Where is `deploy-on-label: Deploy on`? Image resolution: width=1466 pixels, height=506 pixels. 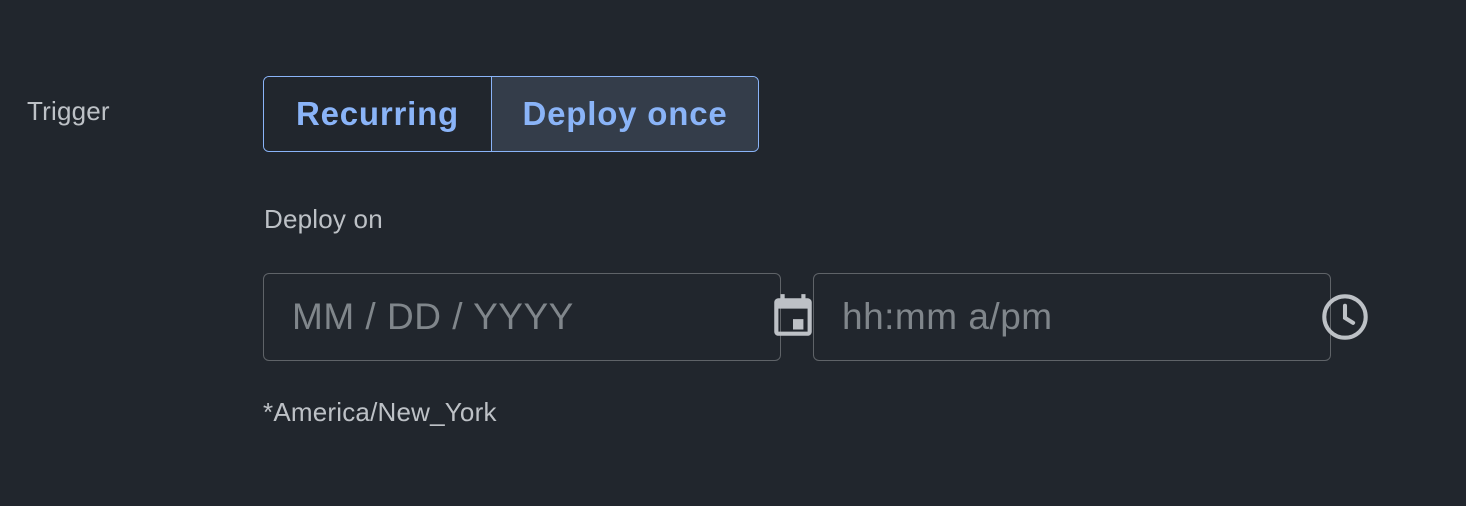
deploy-on-label: Deploy on is located at coordinates (323, 219).